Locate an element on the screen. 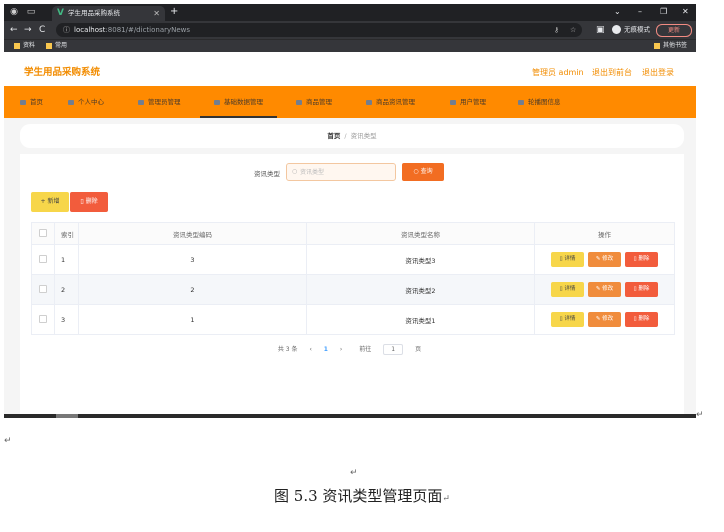  select-all-cell is located at coordinates (43, 233).